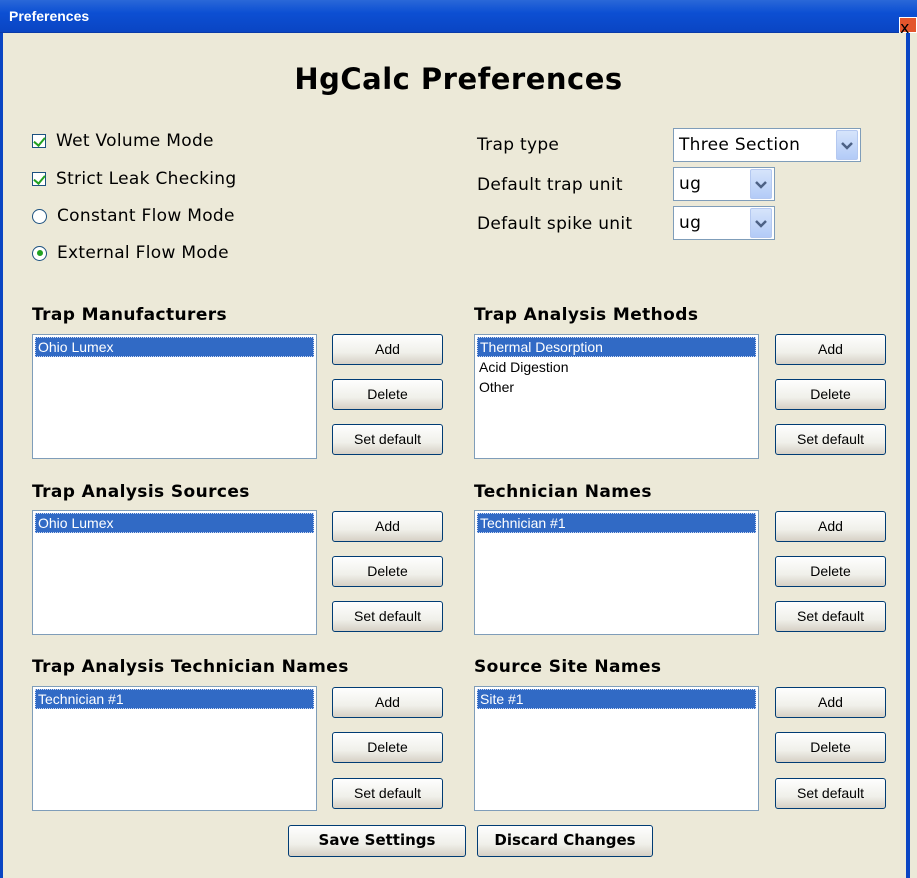 This screenshot has height=878, width=917. What do you see at coordinates (690, 184) in the screenshot?
I see `trap-unit-value: ug` at bounding box center [690, 184].